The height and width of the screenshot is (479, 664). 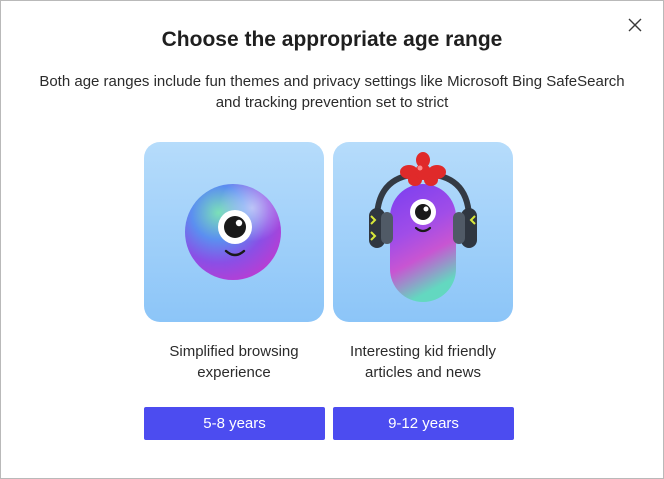 What do you see at coordinates (234, 423) in the screenshot?
I see `age-5-8-button: 5-8 years` at bounding box center [234, 423].